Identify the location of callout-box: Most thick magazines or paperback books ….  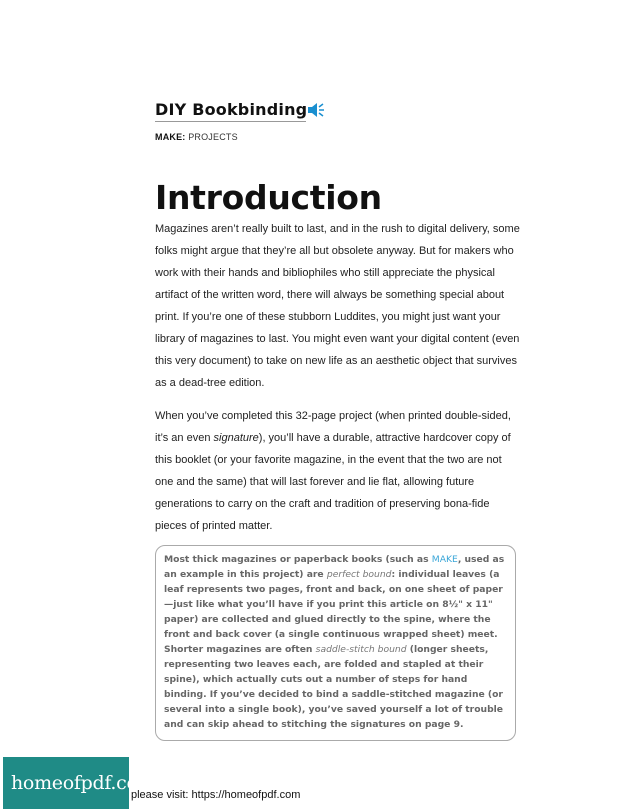
(335, 643).